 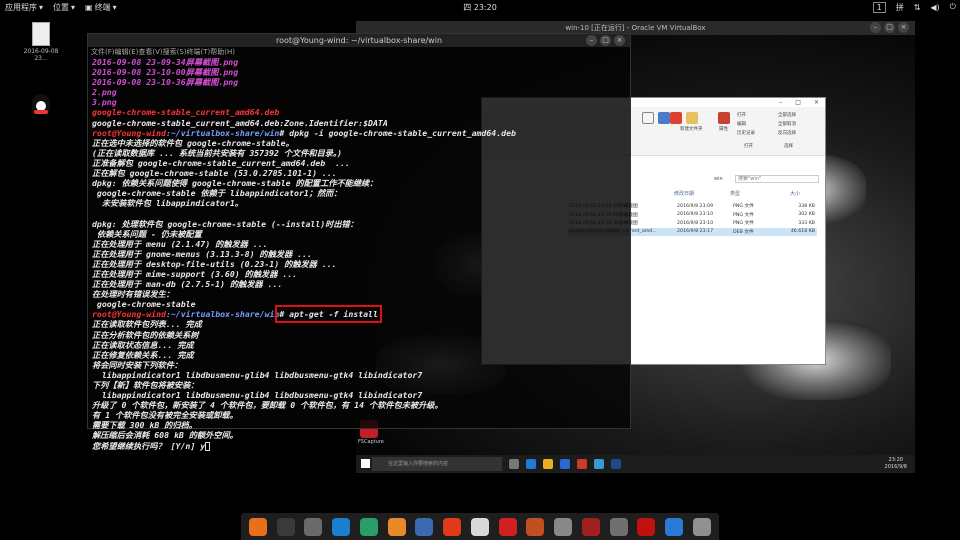 What do you see at coordinates (285, 526) in the screenshot?
I see `terminal-icon` at bounding box center [285, 526].